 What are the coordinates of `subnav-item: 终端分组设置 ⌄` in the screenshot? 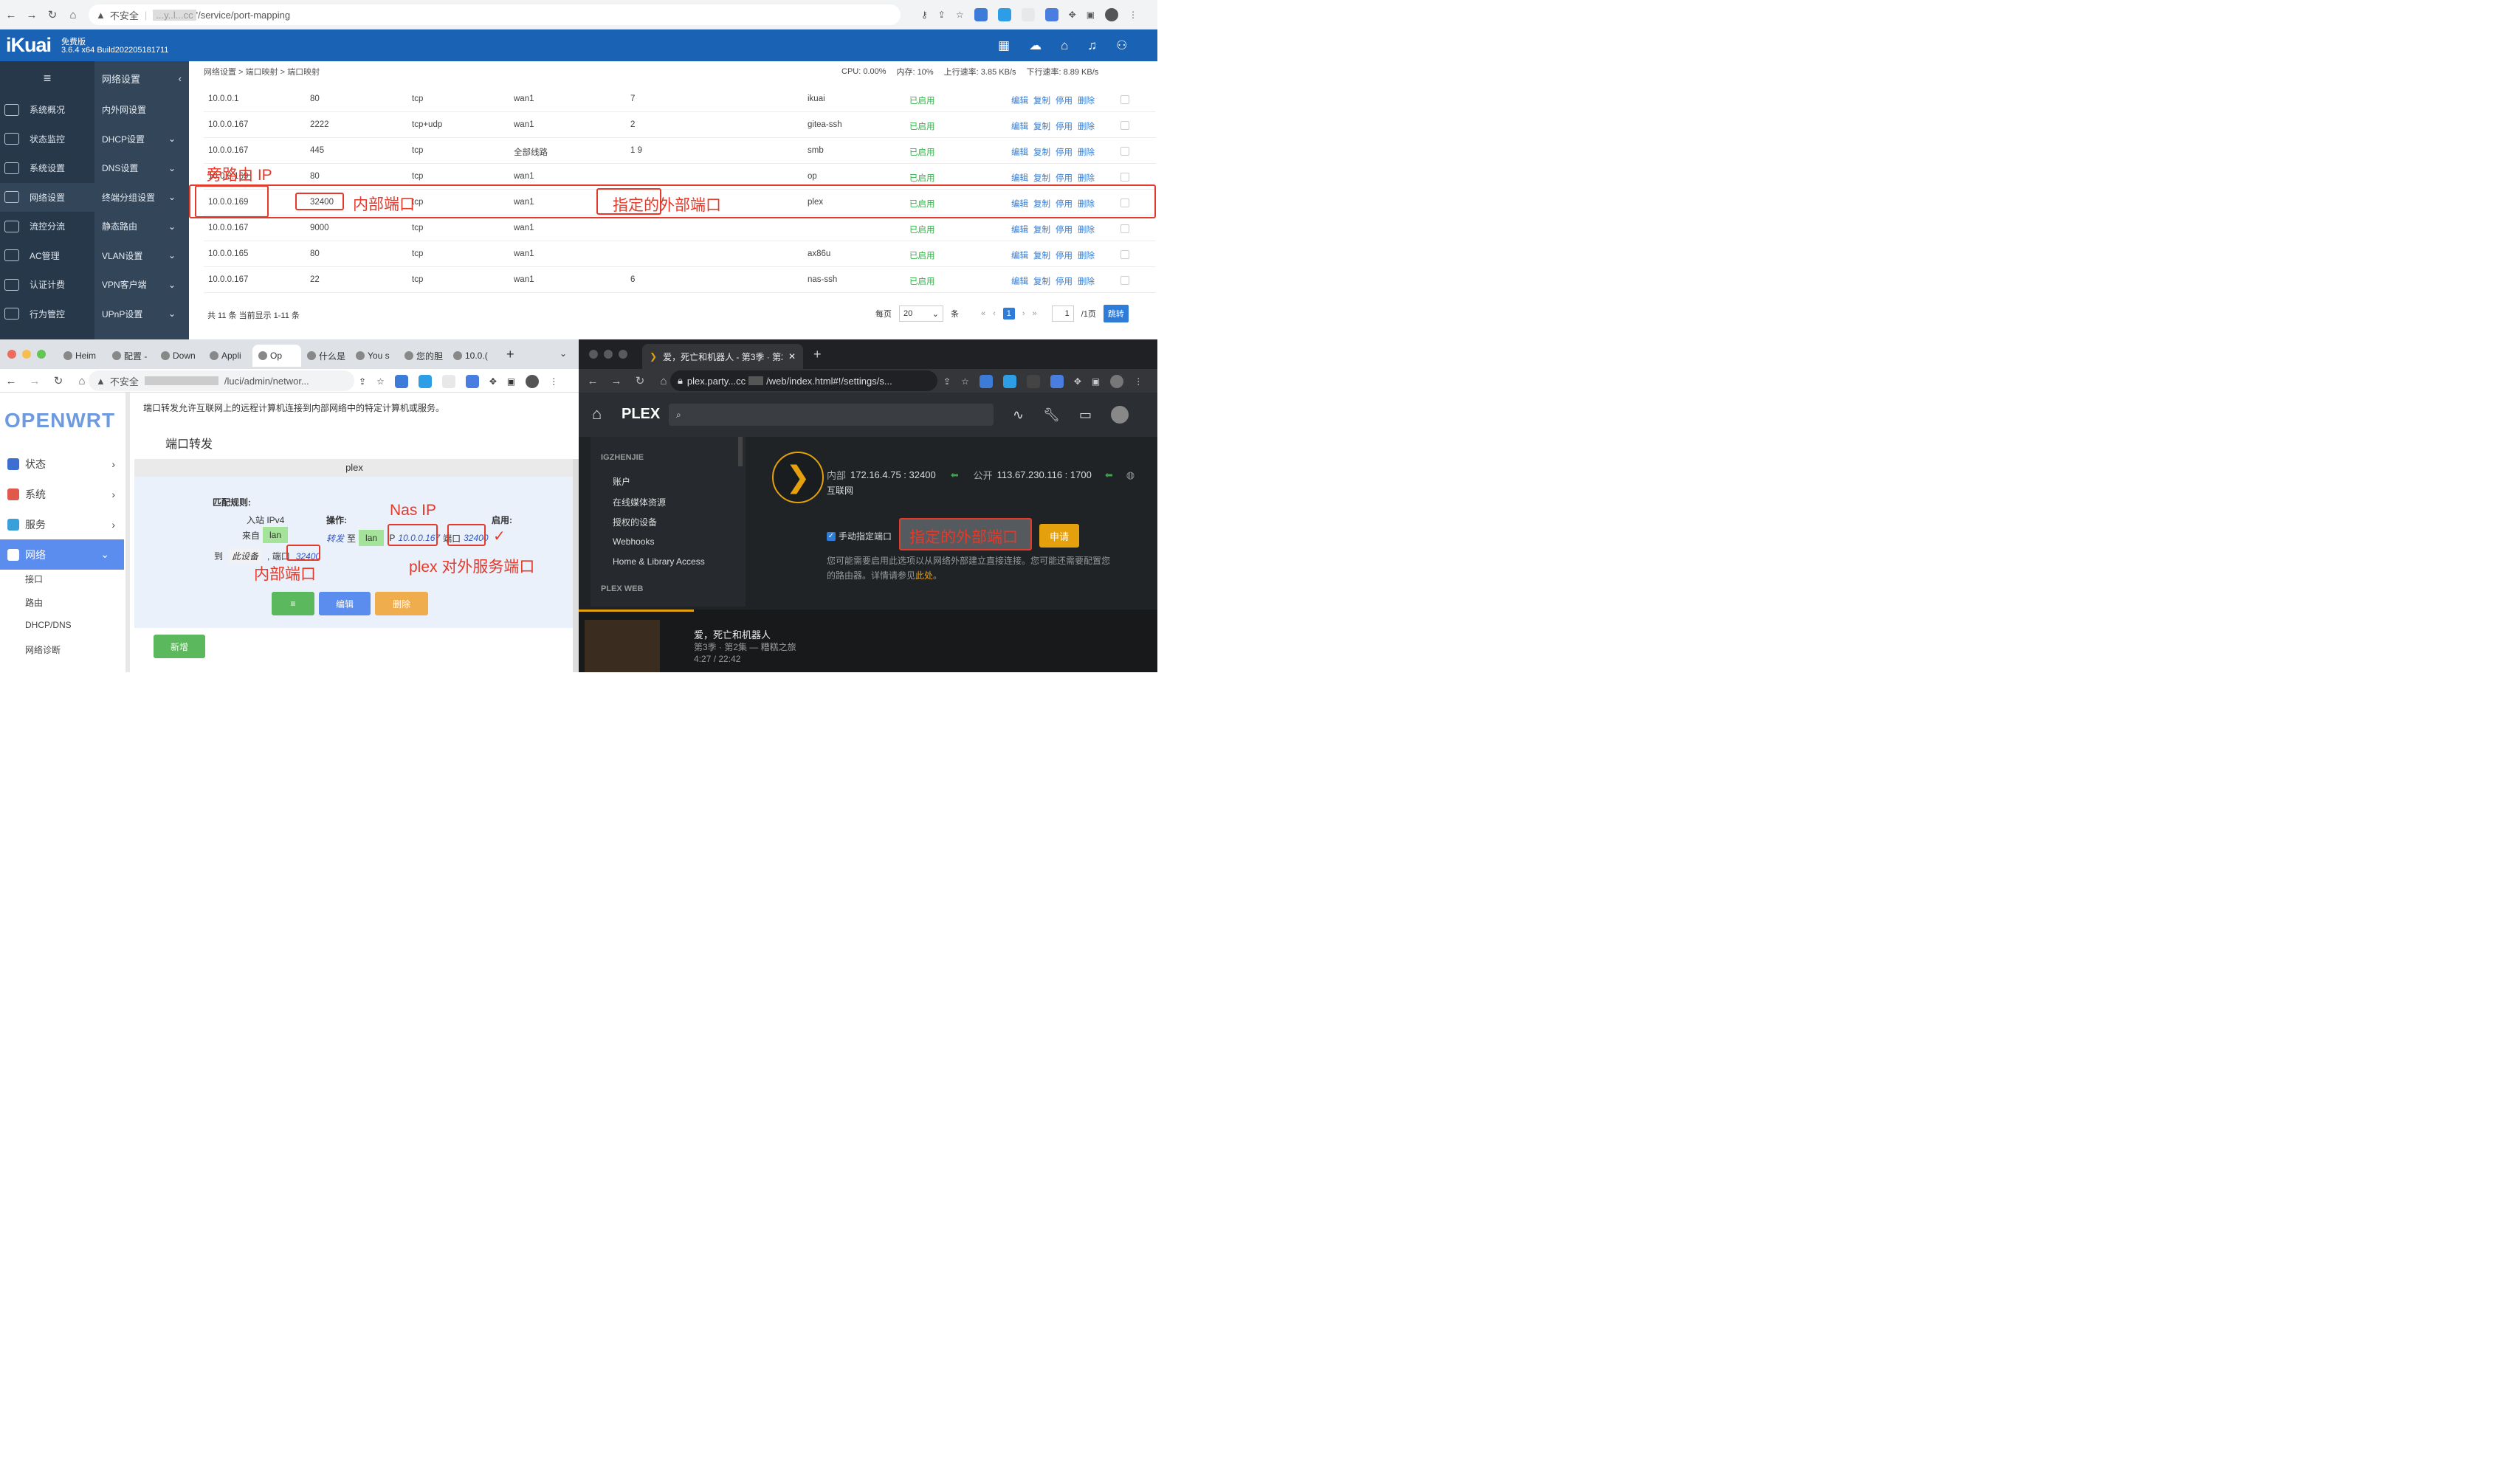 It's located at (141, 198).